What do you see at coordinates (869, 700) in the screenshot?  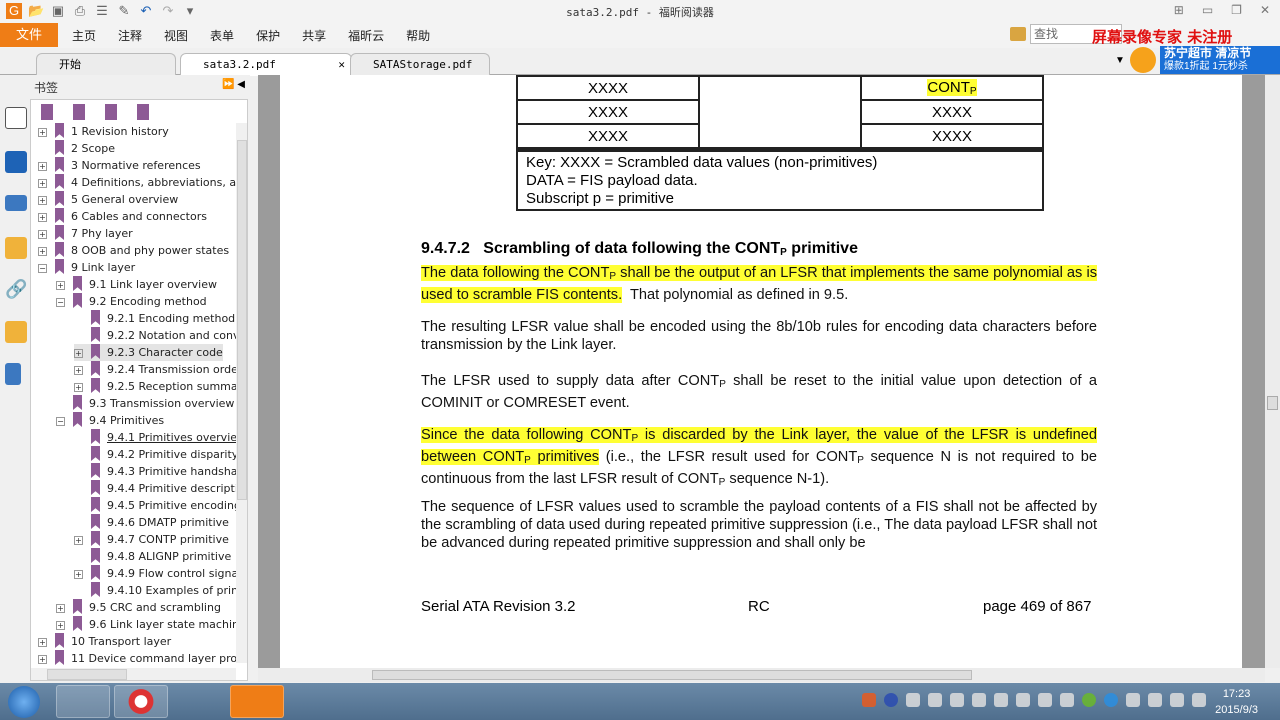 I see `ime-icon` at bounding box center [869, 700].